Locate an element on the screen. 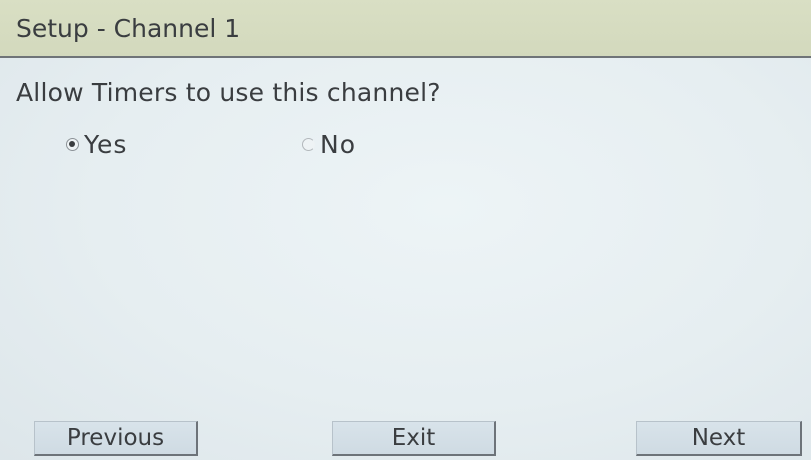  page-title: Setup - Channel 1 is located at coordinates (128, 28).